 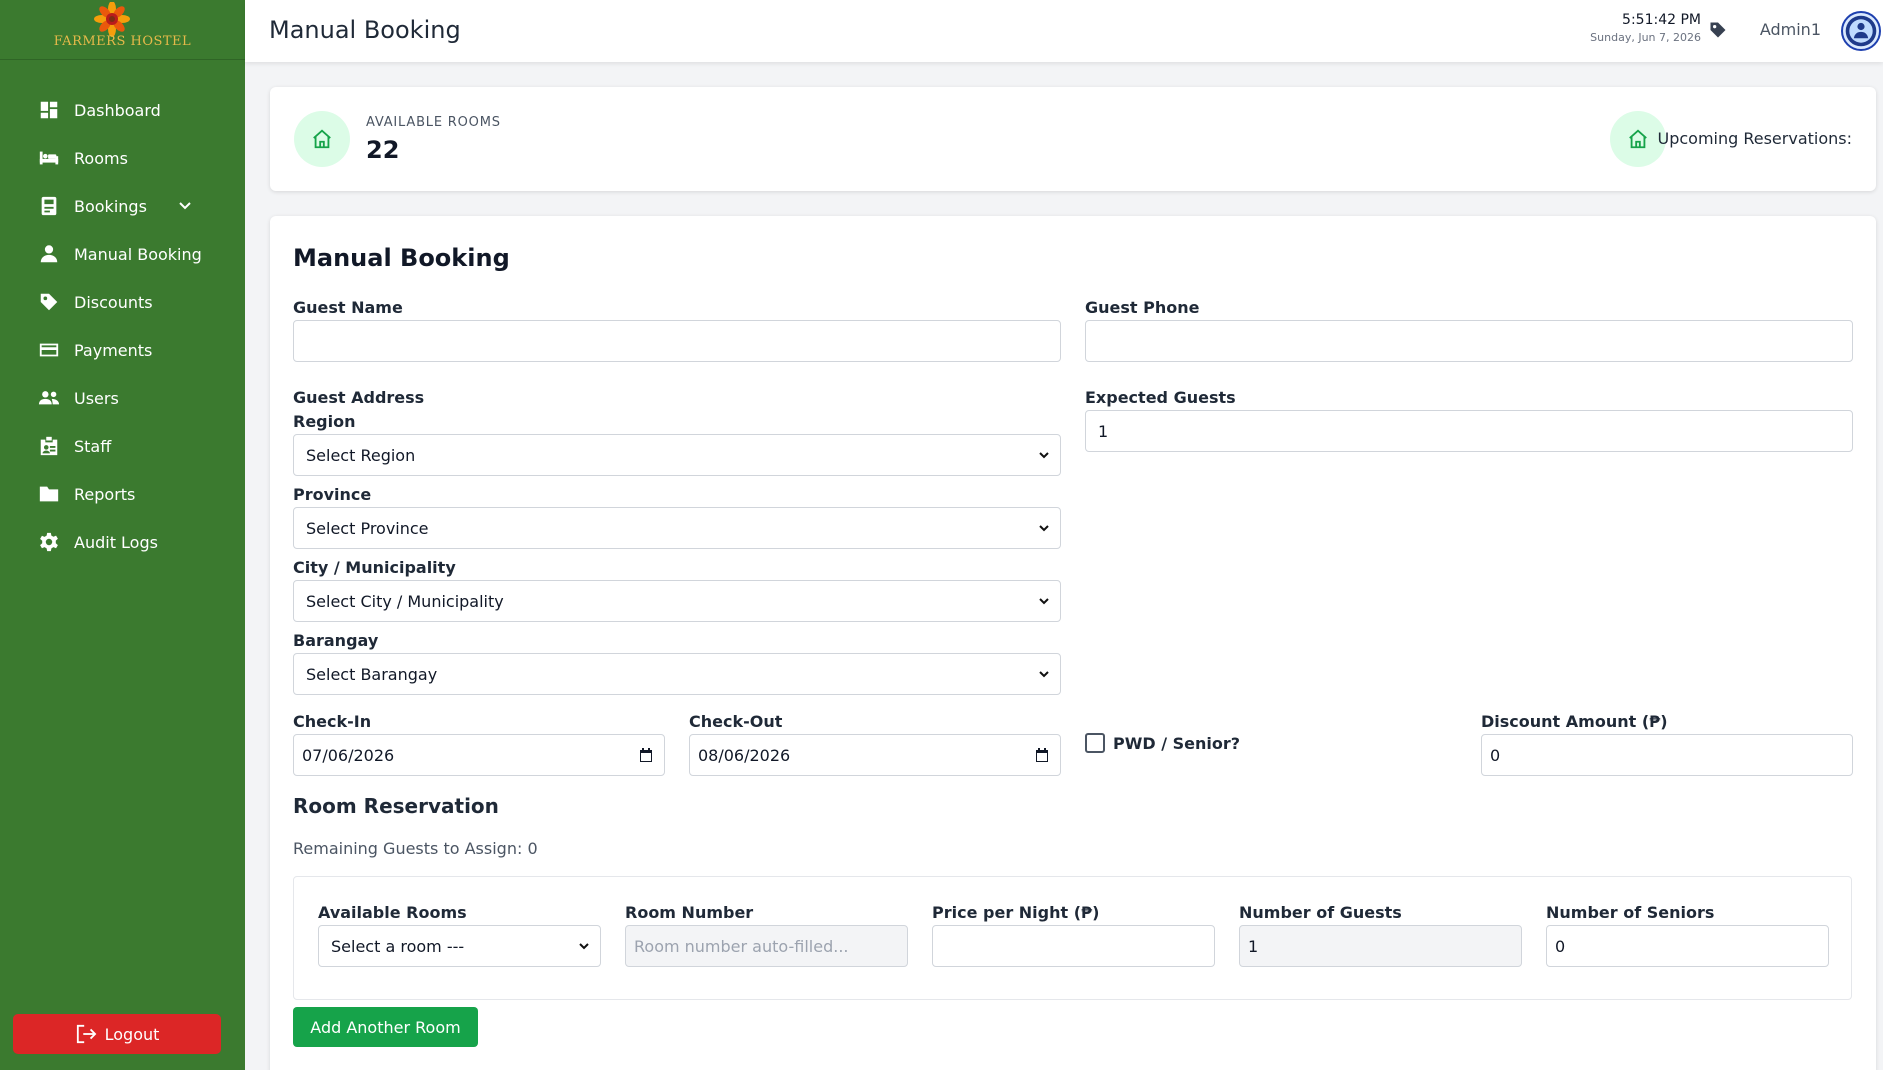 I want to click on sidebar-item-reports: Reports, so click(x=122, y=494).